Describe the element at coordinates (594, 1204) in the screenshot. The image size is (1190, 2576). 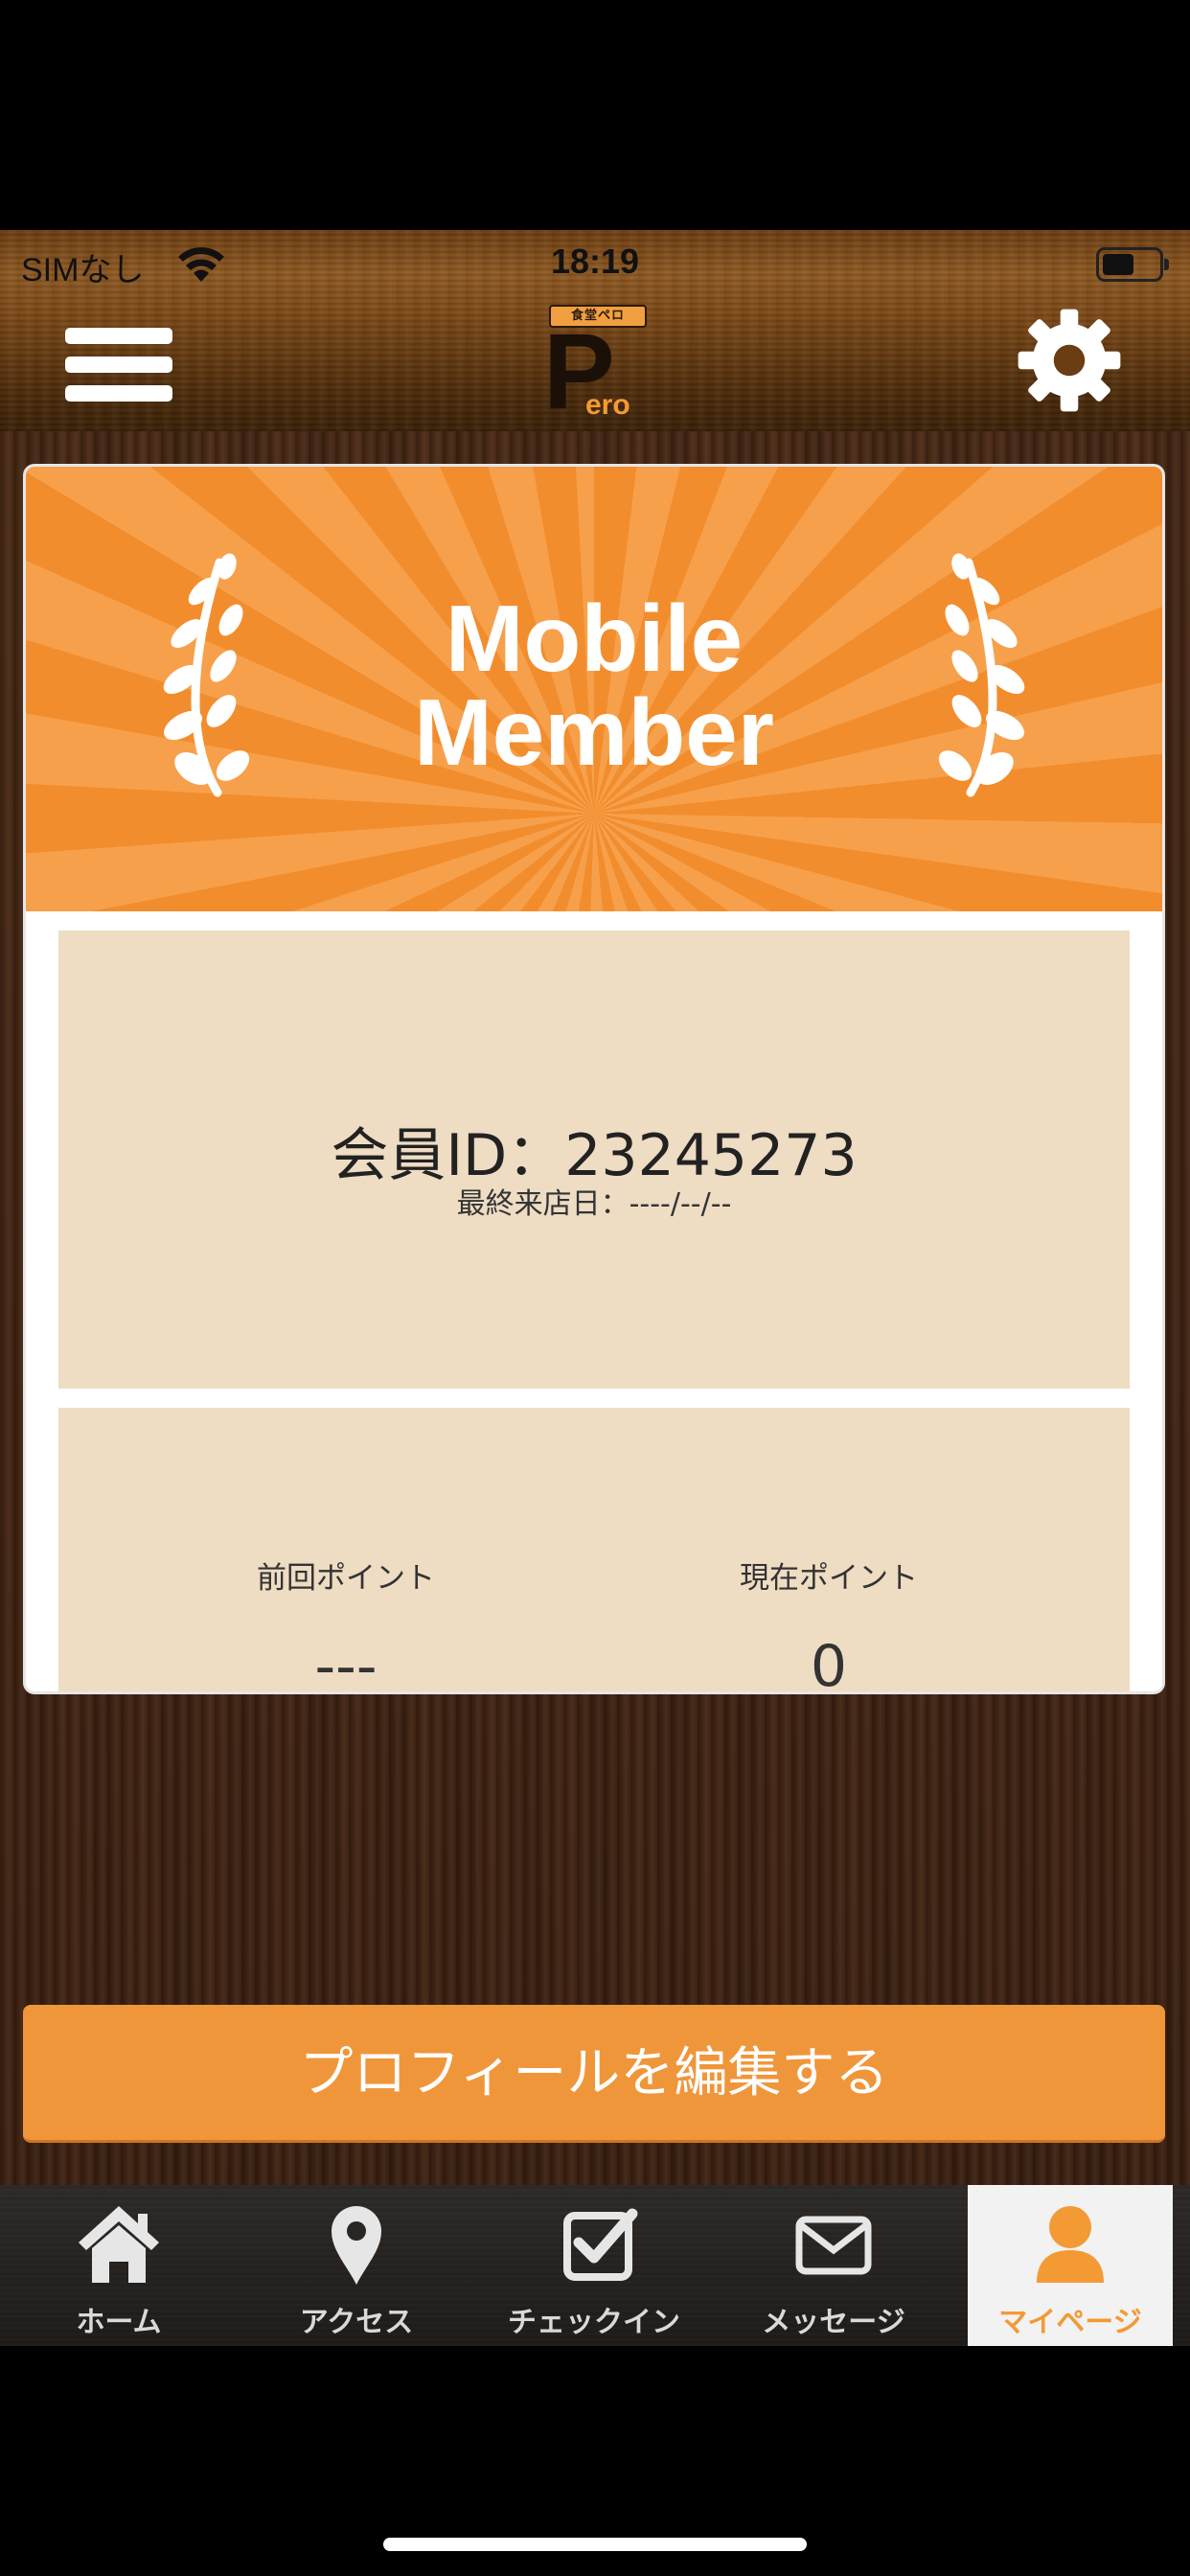
I see `last-visit-date: 最終来店日：----/--/--` at that location.